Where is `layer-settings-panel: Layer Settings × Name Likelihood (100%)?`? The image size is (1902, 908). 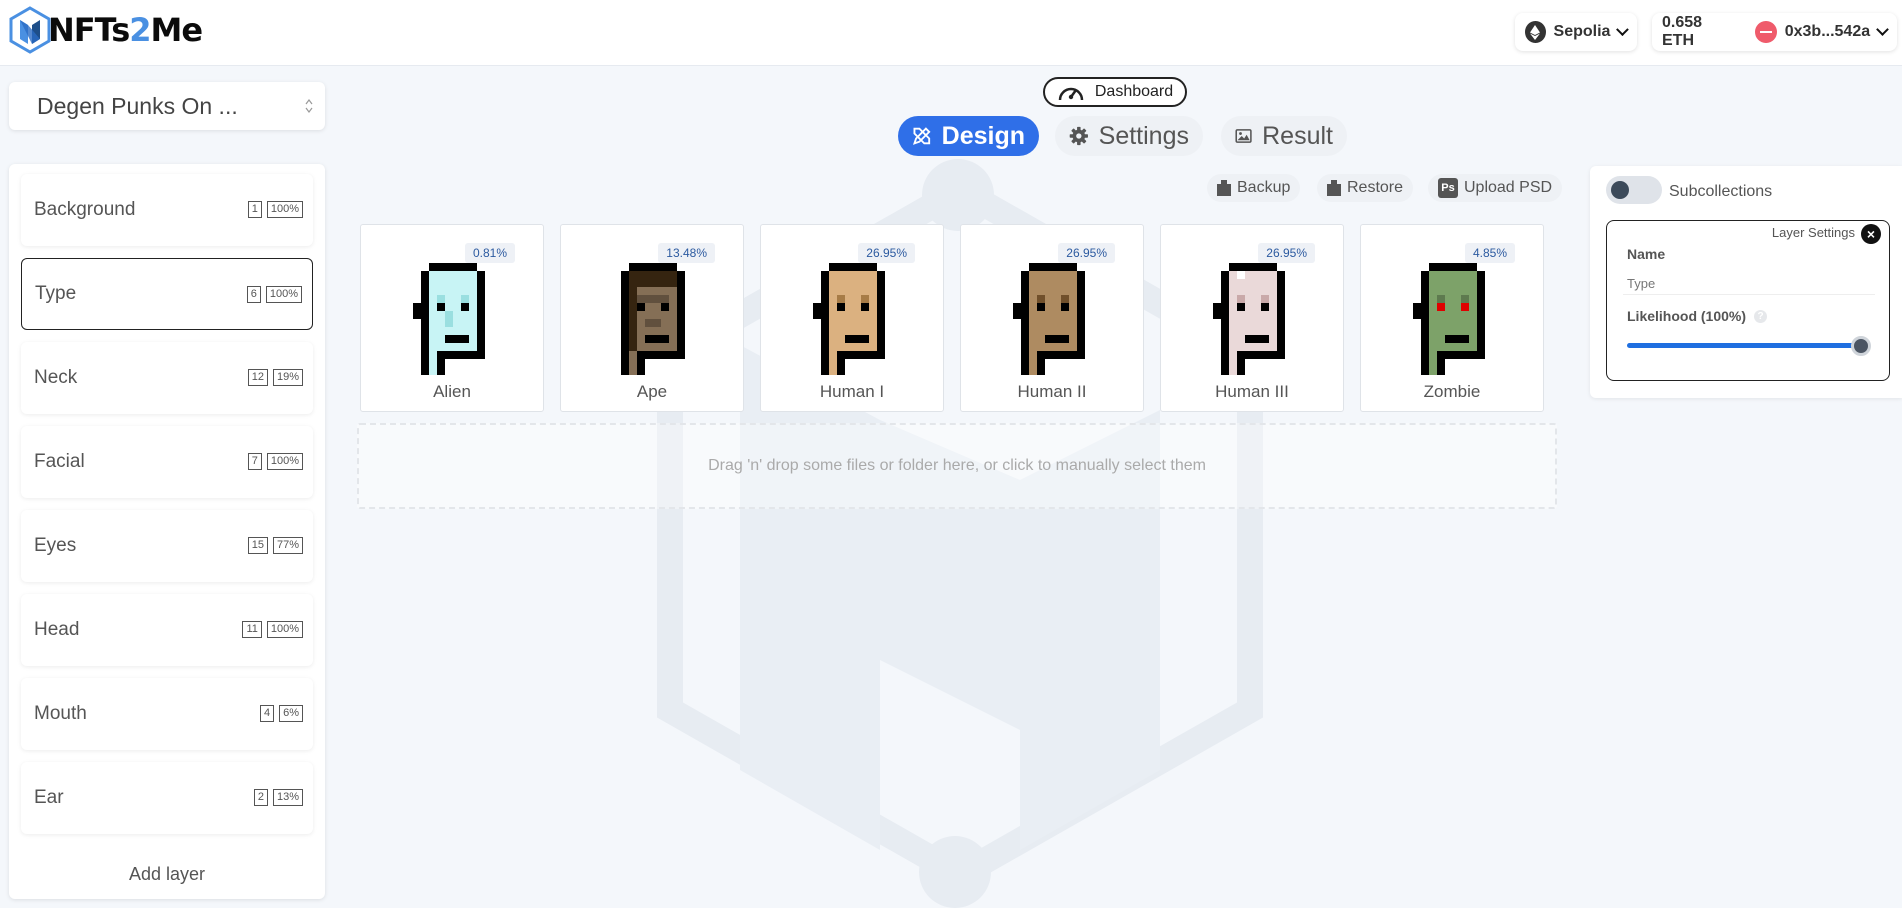
layer-settings-panel: Layer Settings × Name Likelihood (100%)? is located at coordinates (1748, 300).